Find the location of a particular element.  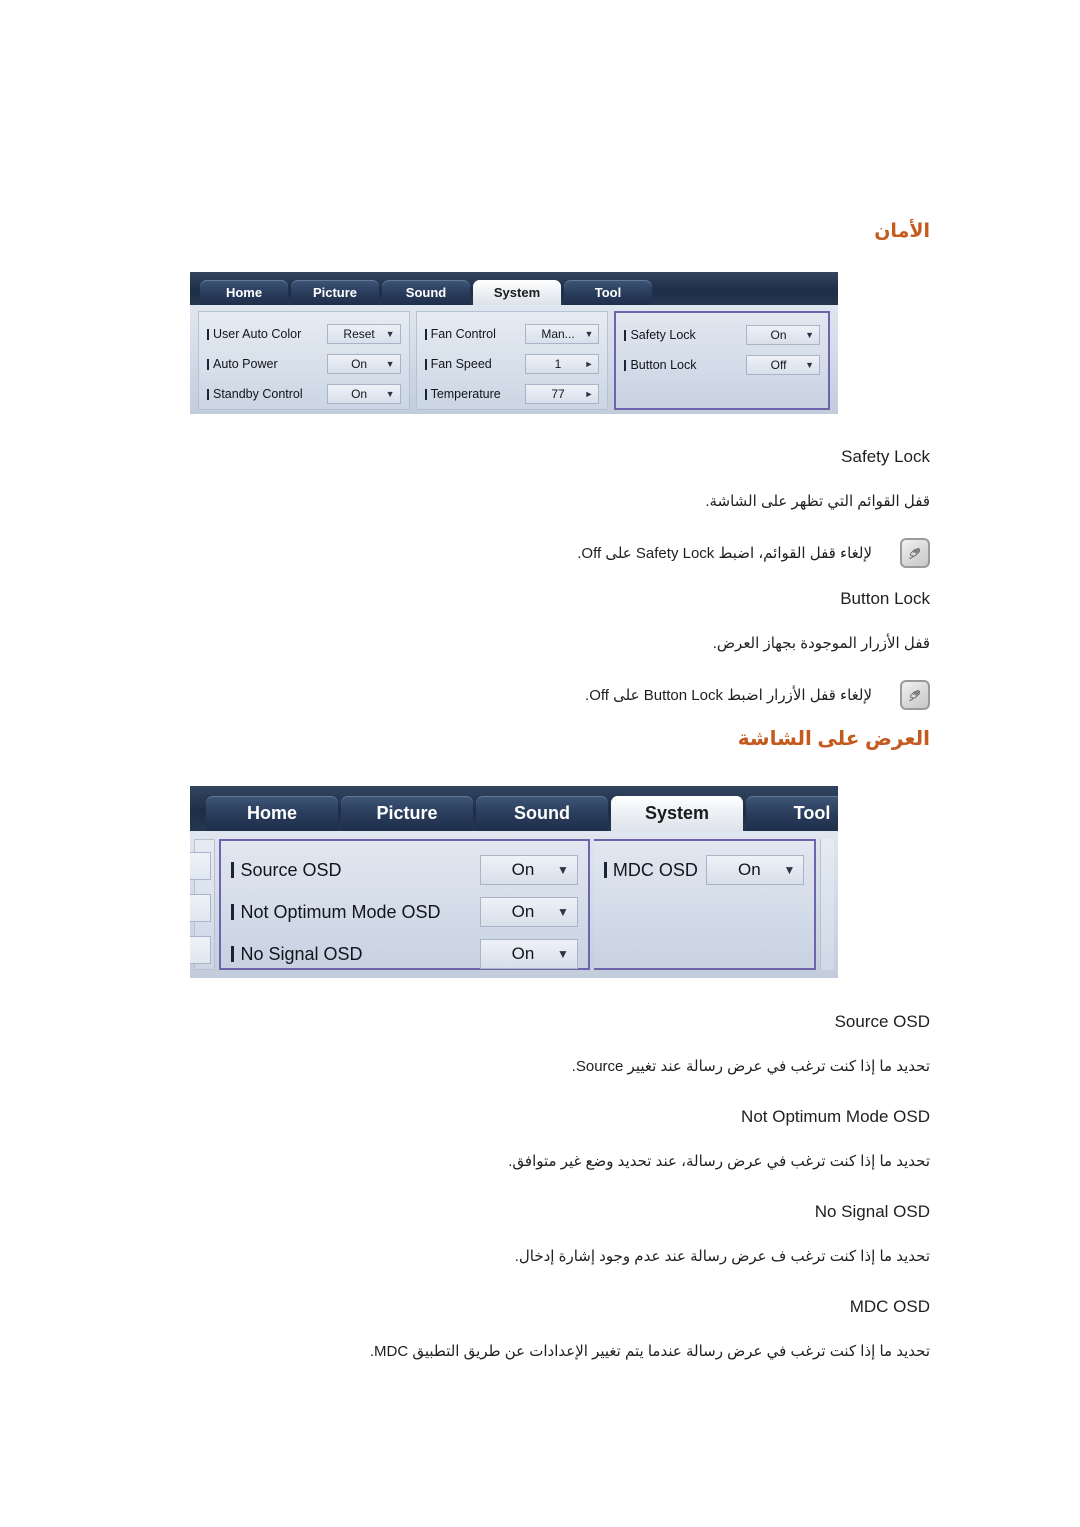

osd-dropdown-no-signal-osd: On ▼ is located at coordinates (528, 954).